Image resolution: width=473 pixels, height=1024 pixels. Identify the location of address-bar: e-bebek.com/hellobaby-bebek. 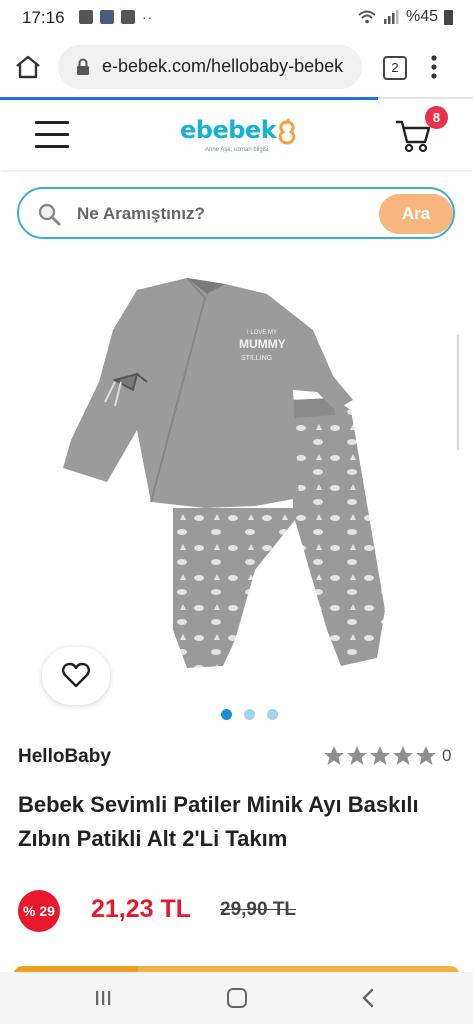
(210, 67).